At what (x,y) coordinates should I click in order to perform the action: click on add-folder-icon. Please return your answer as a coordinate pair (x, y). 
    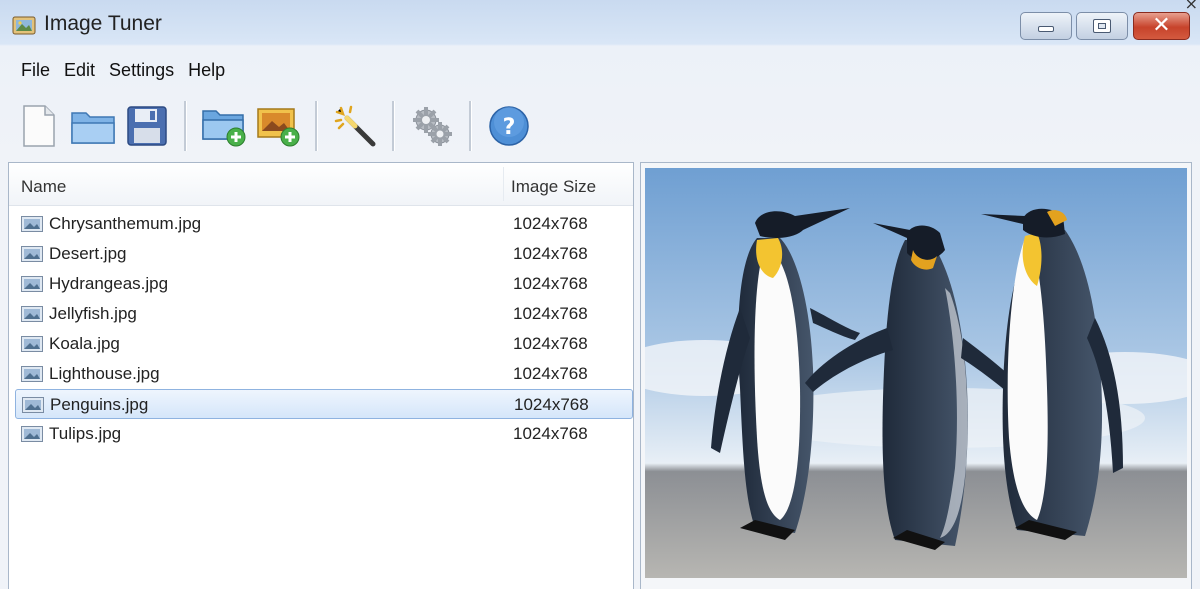
    Looking at the image, I should click on (224, 128).